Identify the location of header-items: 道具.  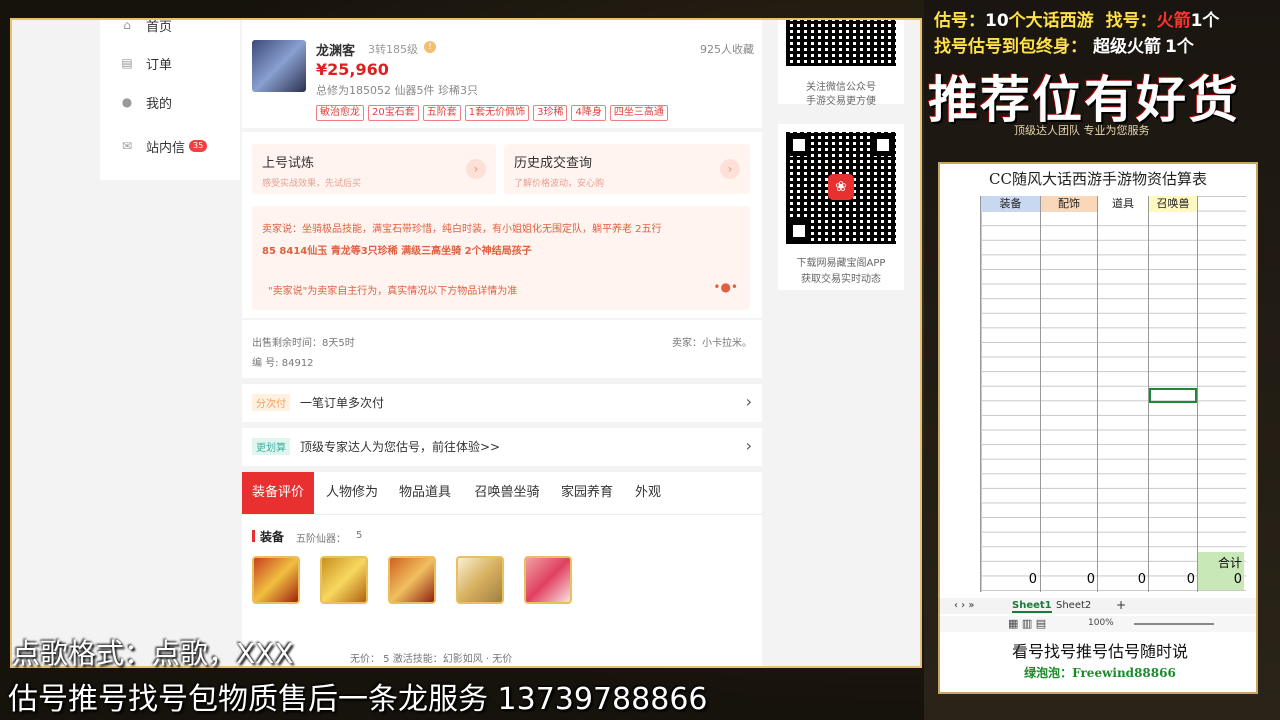
(1123, 204).